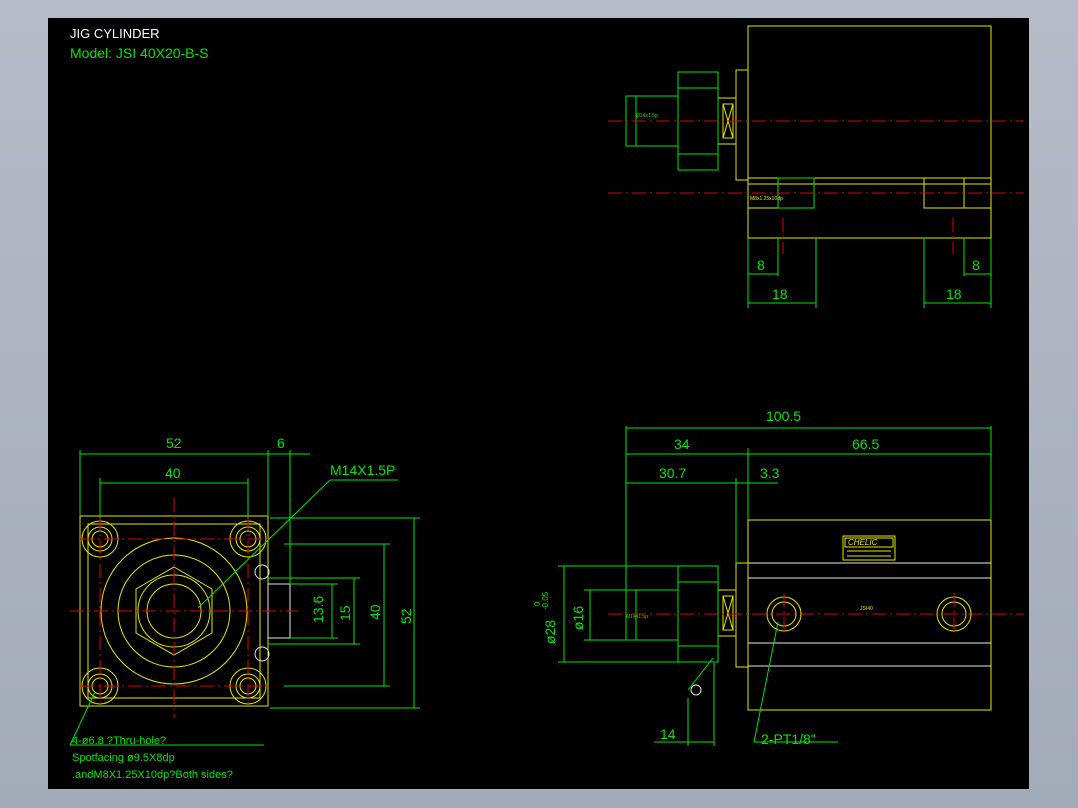  Describe the element at coordinates (780, 294) in the screenshot. I see `top-dim-left: 18` at that location.